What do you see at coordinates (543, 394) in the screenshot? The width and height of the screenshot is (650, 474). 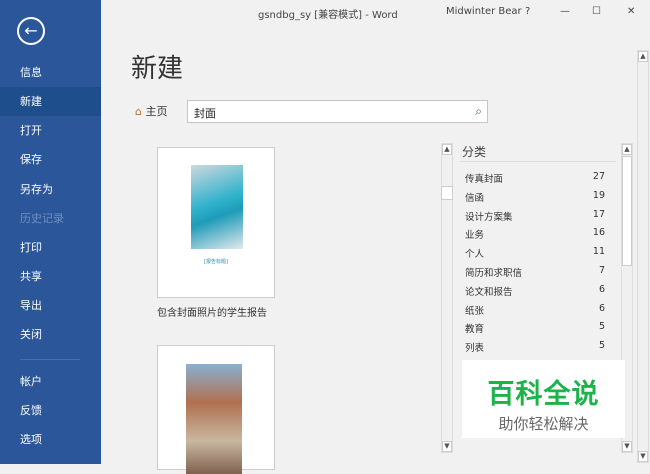 I see `watermark-title: 百科全说` at bounding box center [543, 394].